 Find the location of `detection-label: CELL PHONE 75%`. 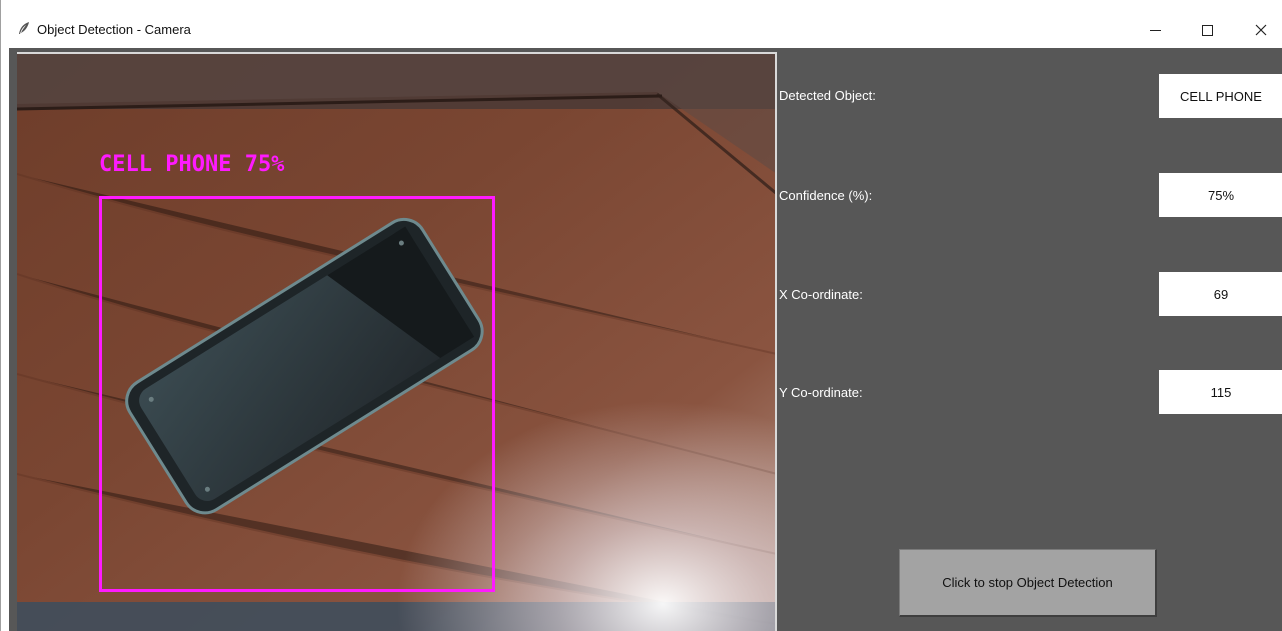

detection-label: CELL PHONE 75% is located at coordinates (192, 164).